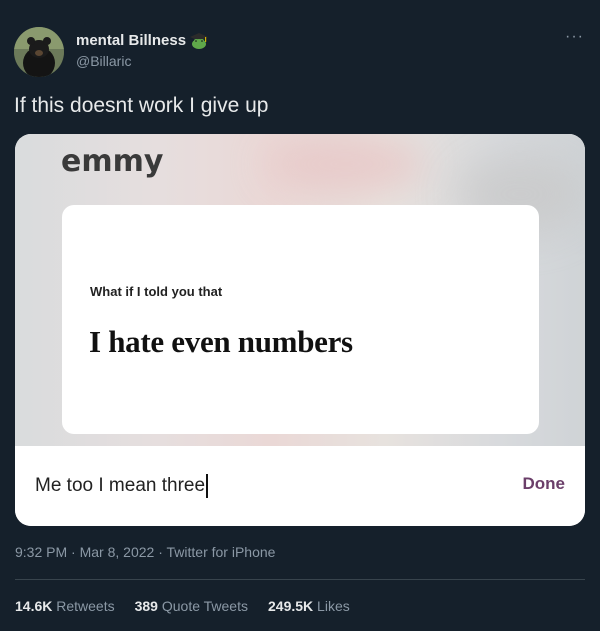 The image size is (600, 631). Describe the element at coordinates (215, 488) in the screenshot. I see `answer-input: Me too I mean three` at that location.